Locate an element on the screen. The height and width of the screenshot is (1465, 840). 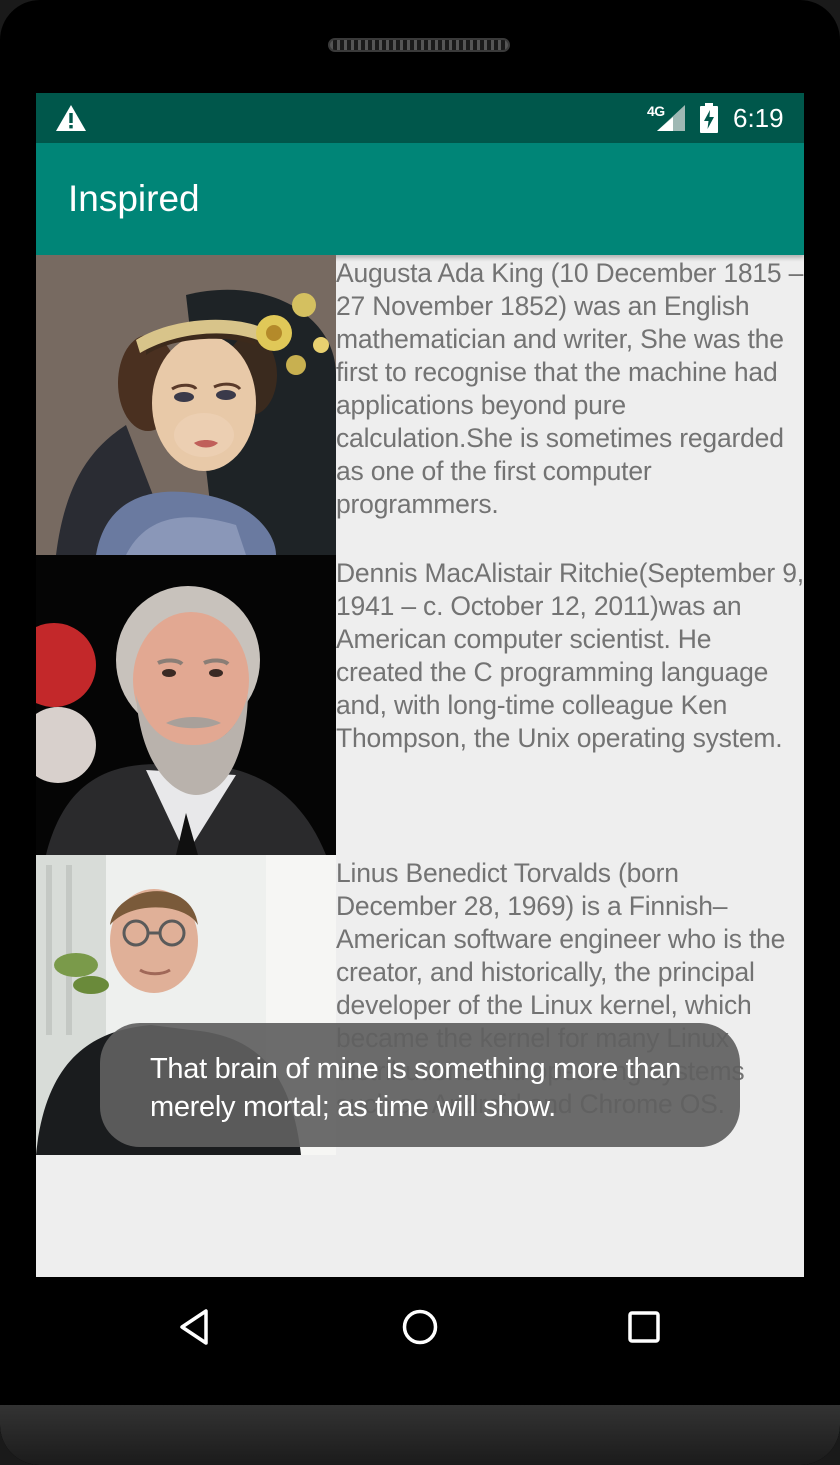
recents-icon is located at coordinates (644, 1327).